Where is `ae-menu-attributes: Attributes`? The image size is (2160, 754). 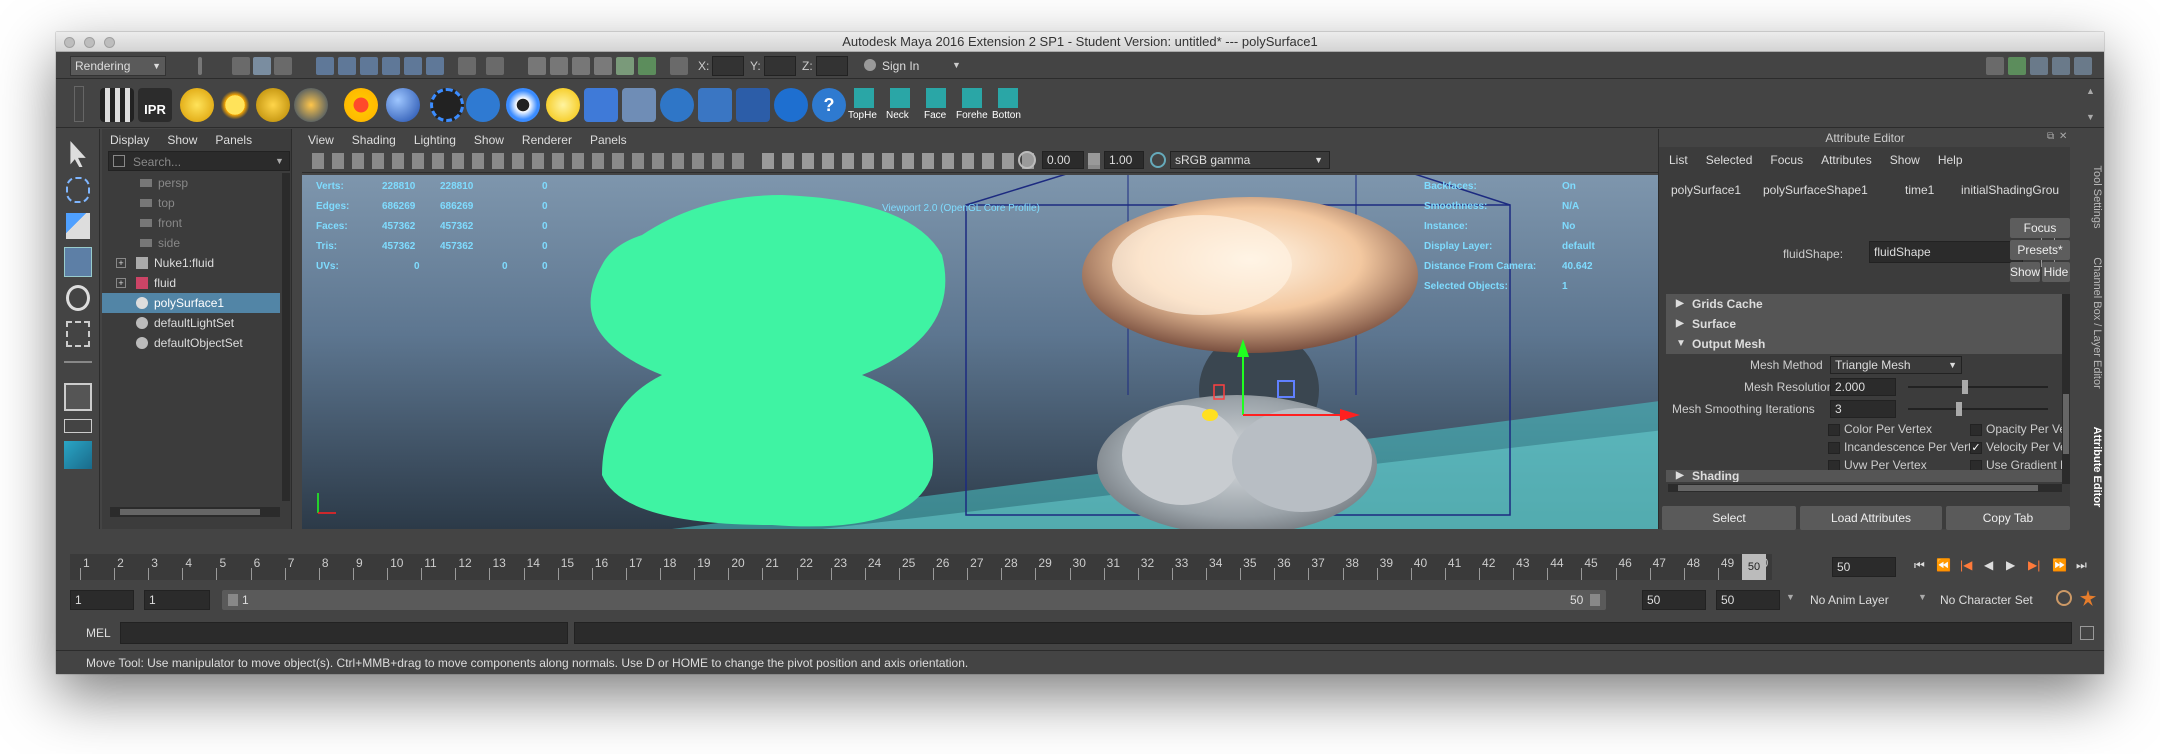
ae-menu-attributes: Attributes is located at coordinates (1846, 160).